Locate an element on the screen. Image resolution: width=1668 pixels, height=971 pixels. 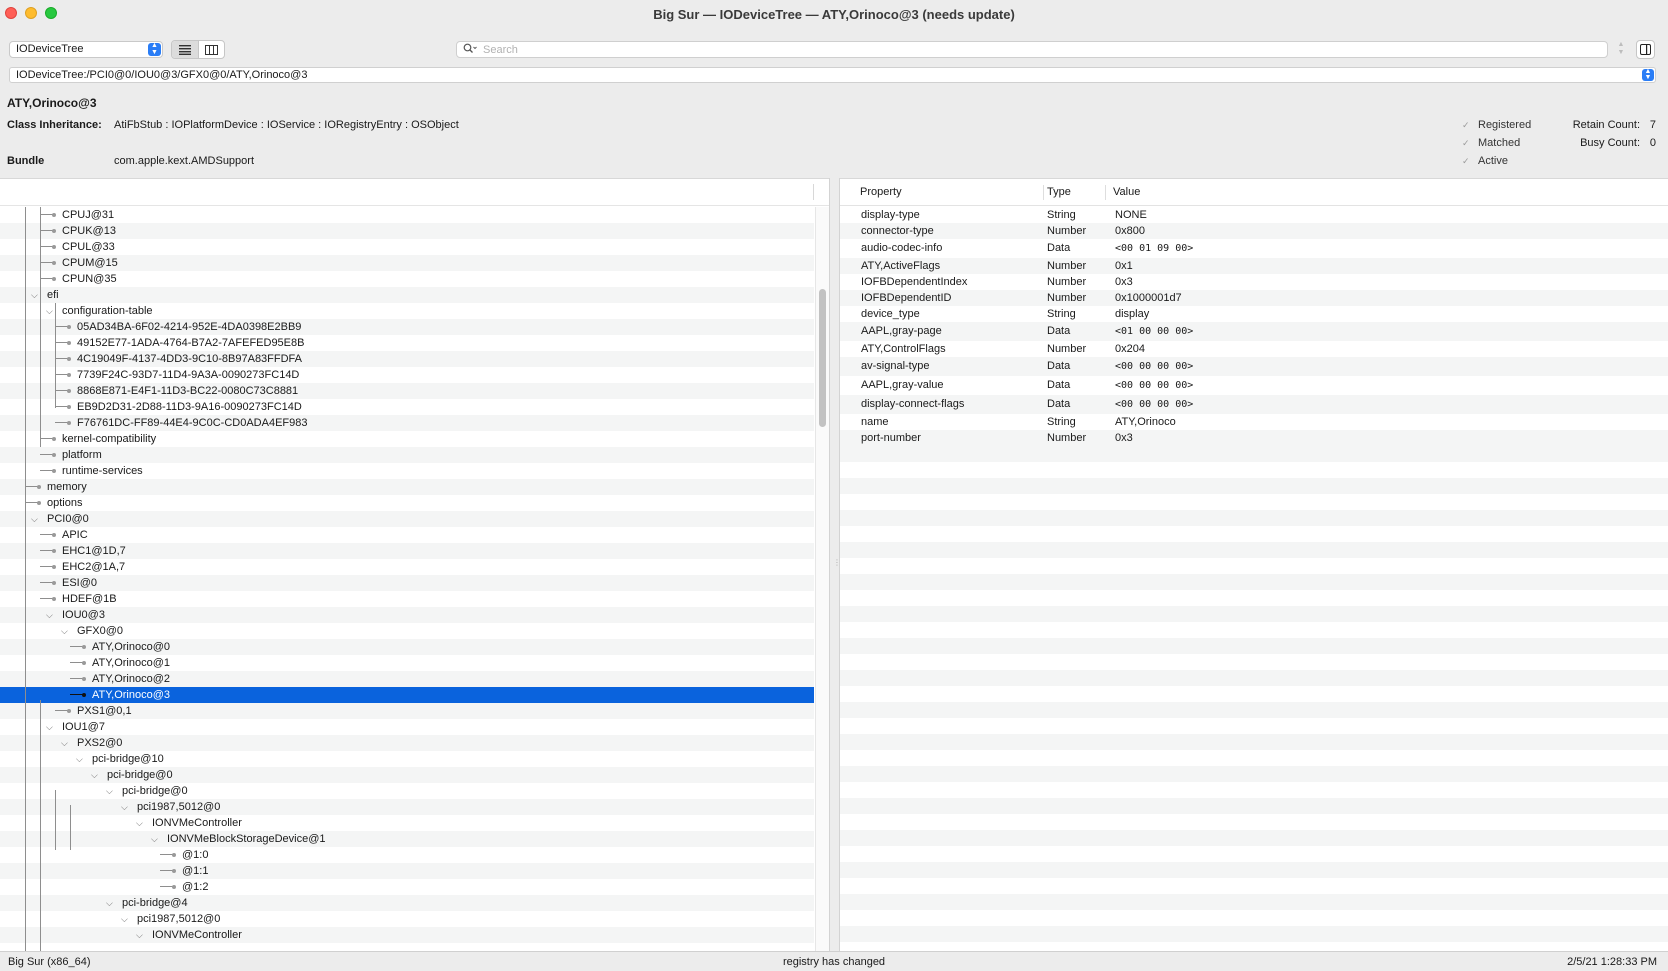
value-column-header: Value is located at coordinates (1126, 192).